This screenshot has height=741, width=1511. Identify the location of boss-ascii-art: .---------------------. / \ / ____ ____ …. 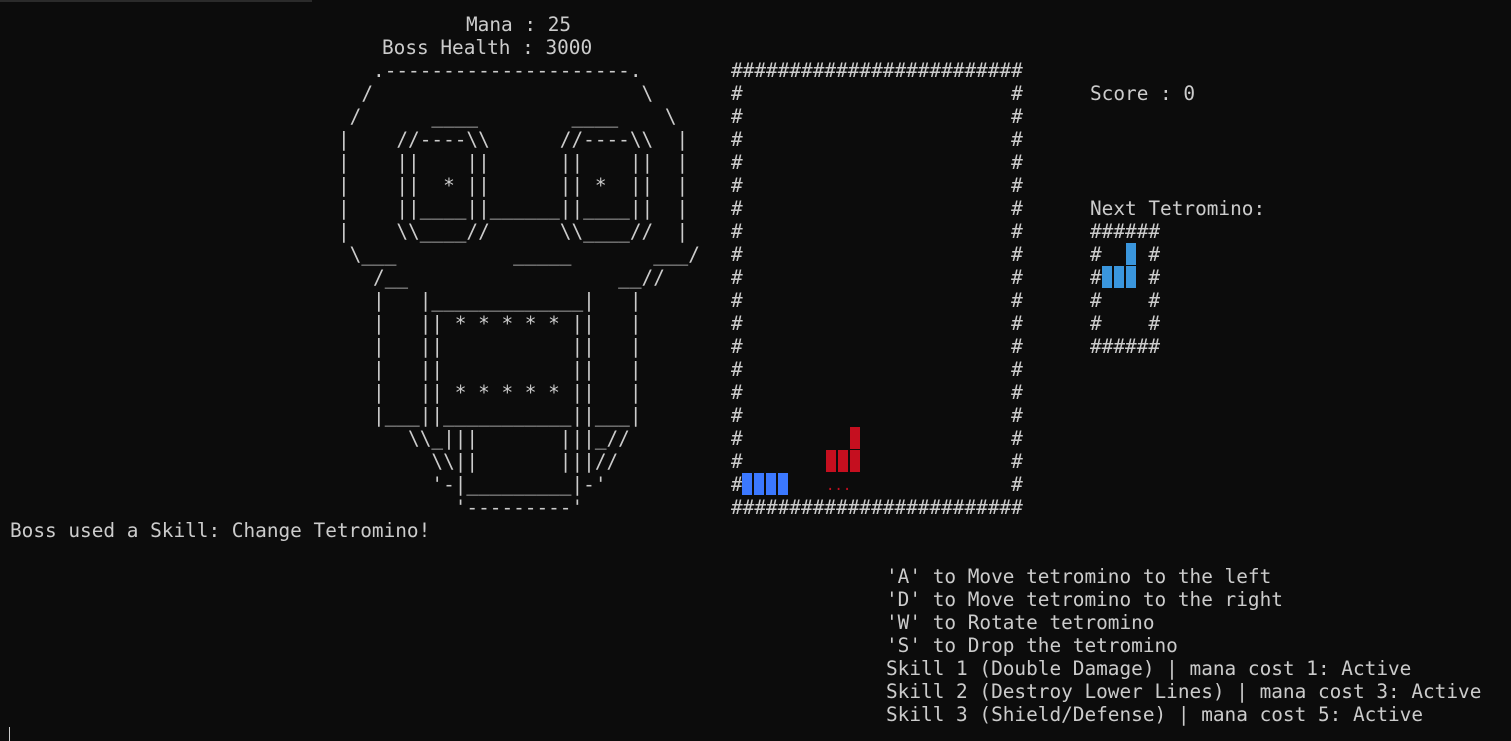
(519, 289).